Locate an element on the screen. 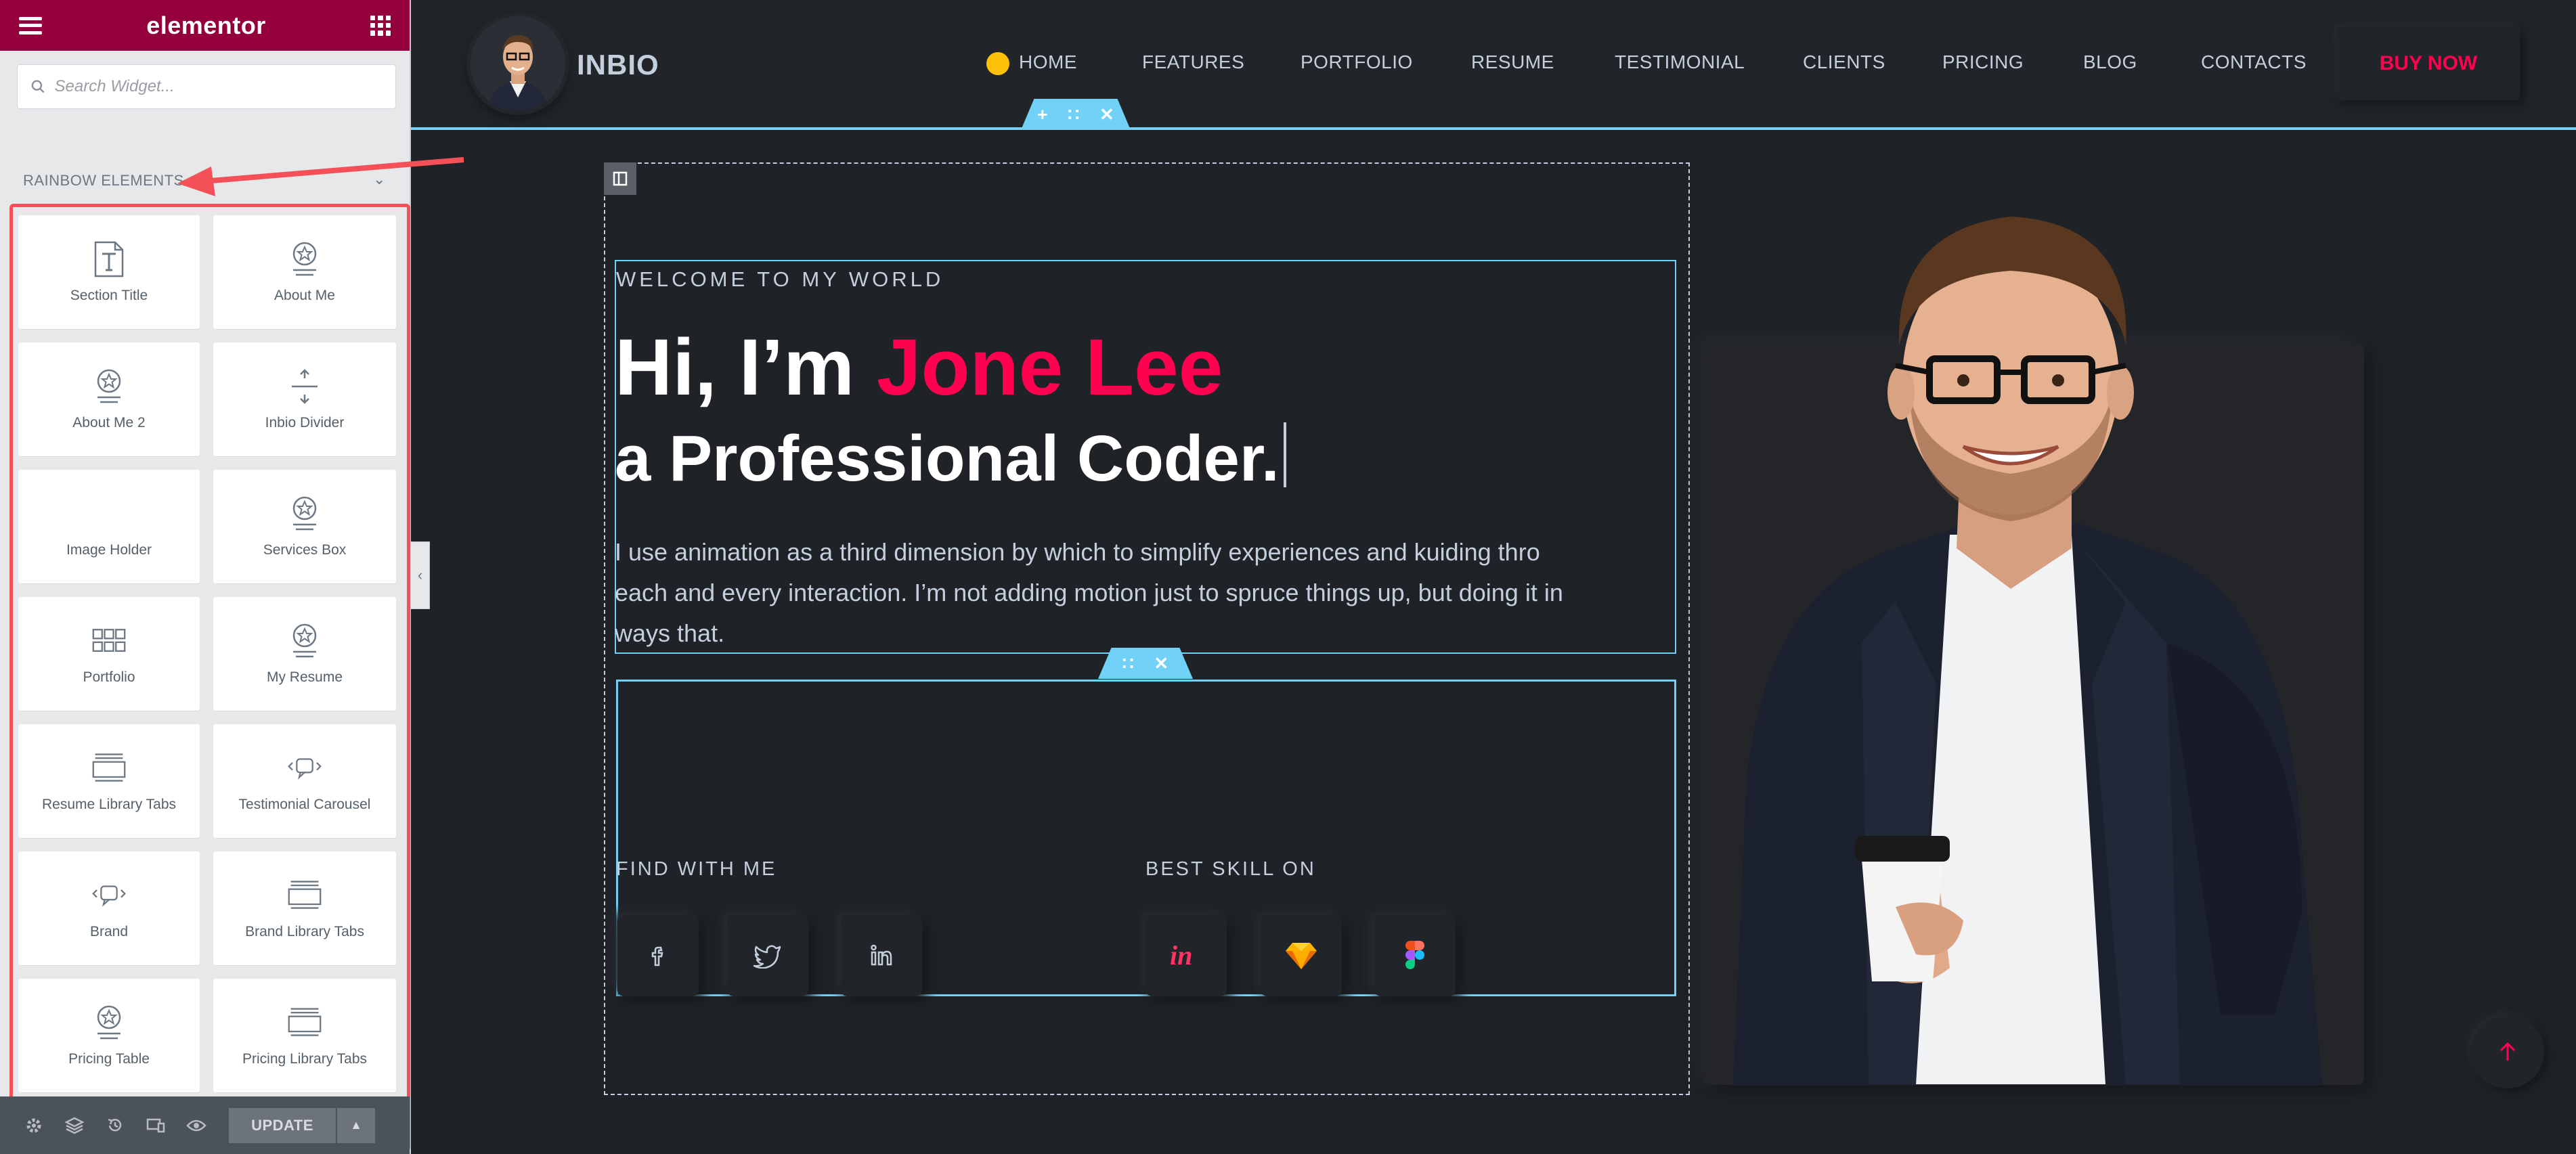 This screenshot has width=2576, height=1154. twitter-icon is located at coordinates (767, 957).